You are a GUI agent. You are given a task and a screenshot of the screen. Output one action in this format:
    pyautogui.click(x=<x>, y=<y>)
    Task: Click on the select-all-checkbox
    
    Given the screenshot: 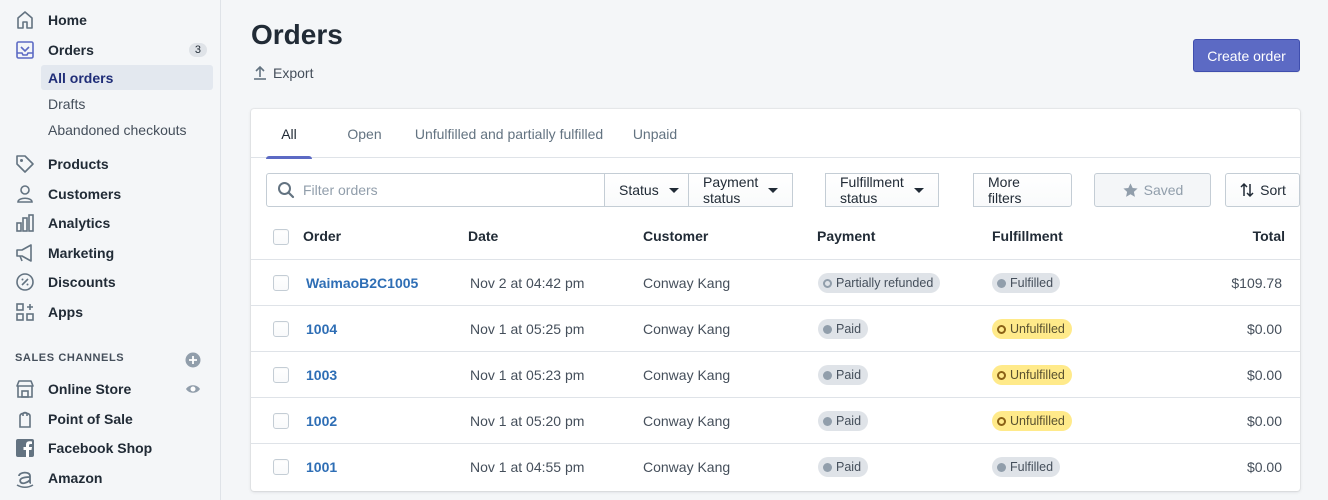 What is the action you would take?
    pyautogui.click(x=281, y=237)
    